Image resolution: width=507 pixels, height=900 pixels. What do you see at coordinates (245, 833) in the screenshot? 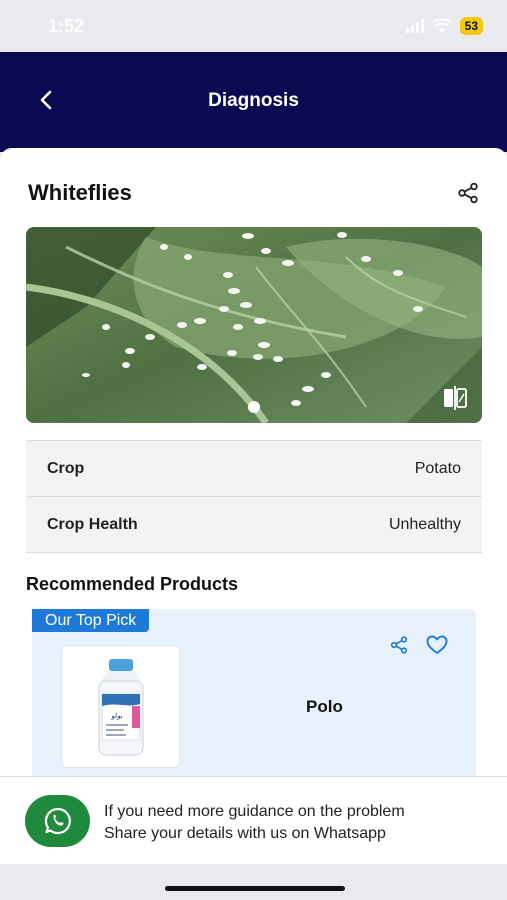
I see `whatsapp-line-2: Share your details with us on Whatsapp` at bounding box center [245, 833].